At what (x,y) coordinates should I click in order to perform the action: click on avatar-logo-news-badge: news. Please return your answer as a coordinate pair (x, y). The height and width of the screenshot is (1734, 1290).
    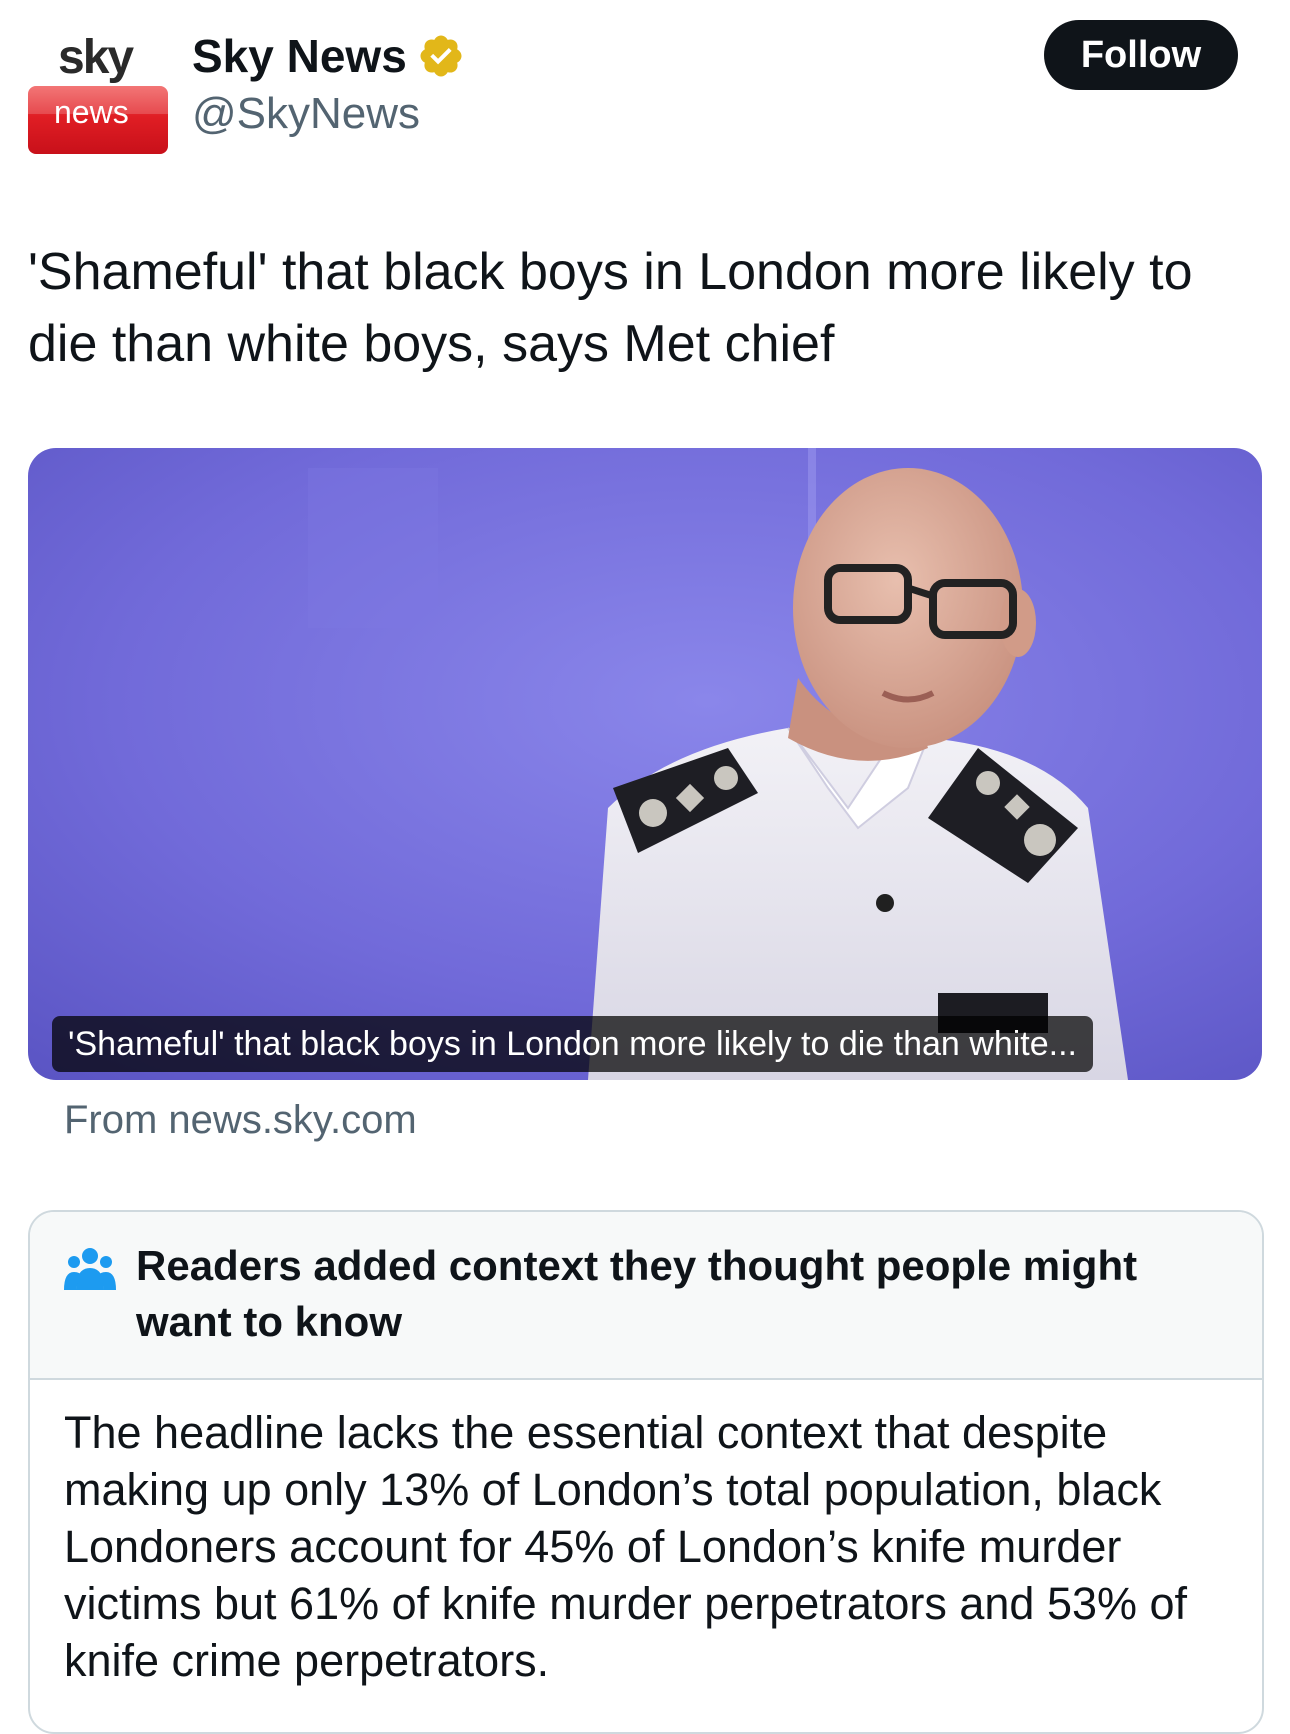
    Looking at the image, I should click on (98, 120).